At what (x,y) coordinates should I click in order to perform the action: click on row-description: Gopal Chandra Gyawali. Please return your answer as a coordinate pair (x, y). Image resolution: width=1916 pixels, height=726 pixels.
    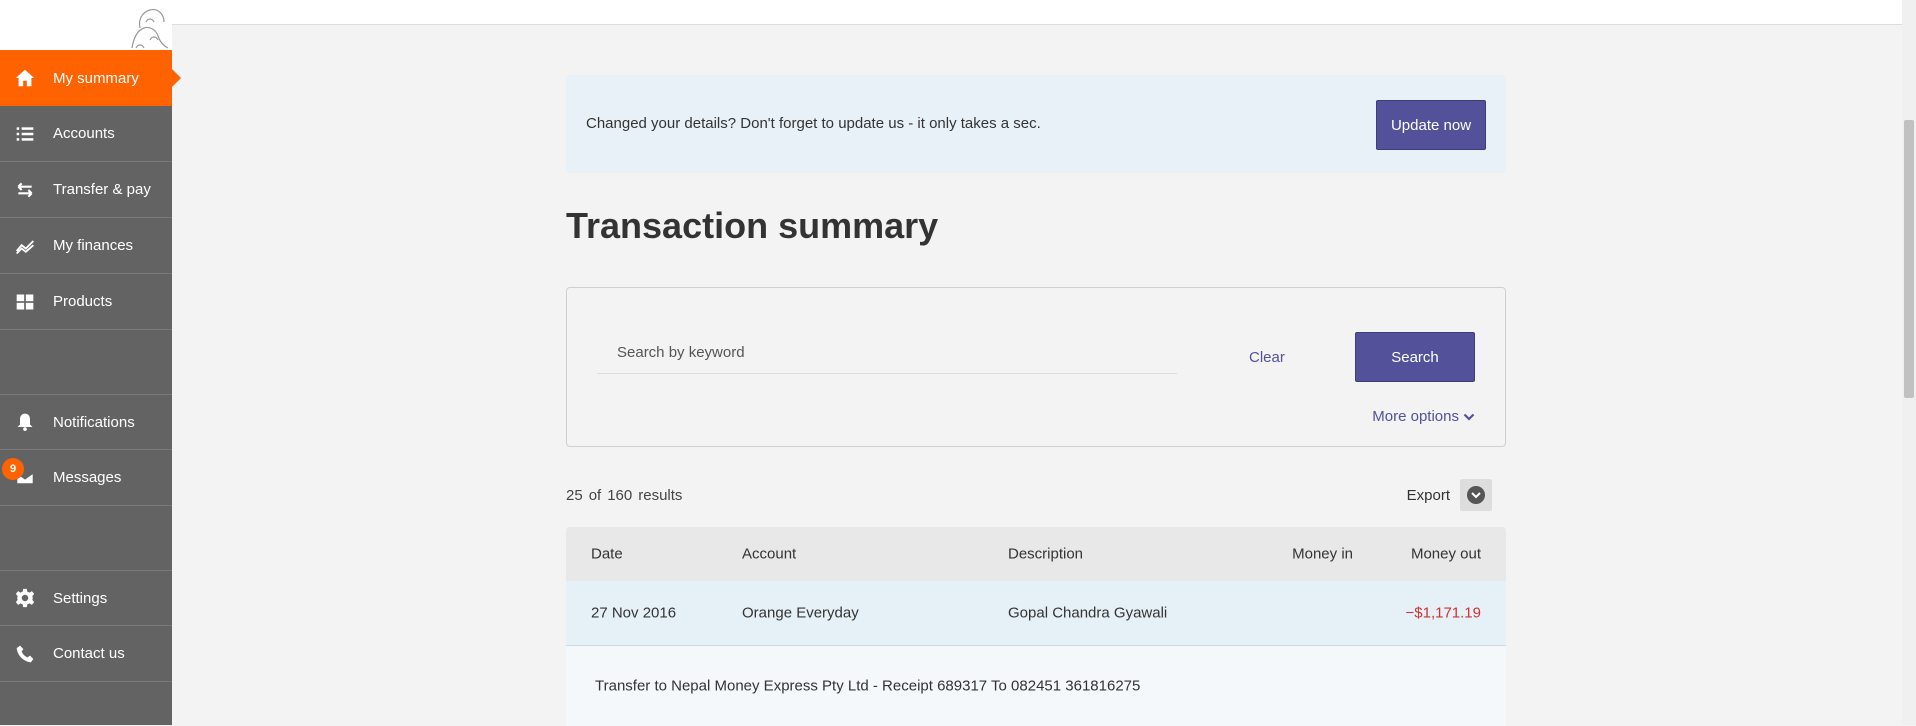
    Looking at the image, I should click on (1088, 613).